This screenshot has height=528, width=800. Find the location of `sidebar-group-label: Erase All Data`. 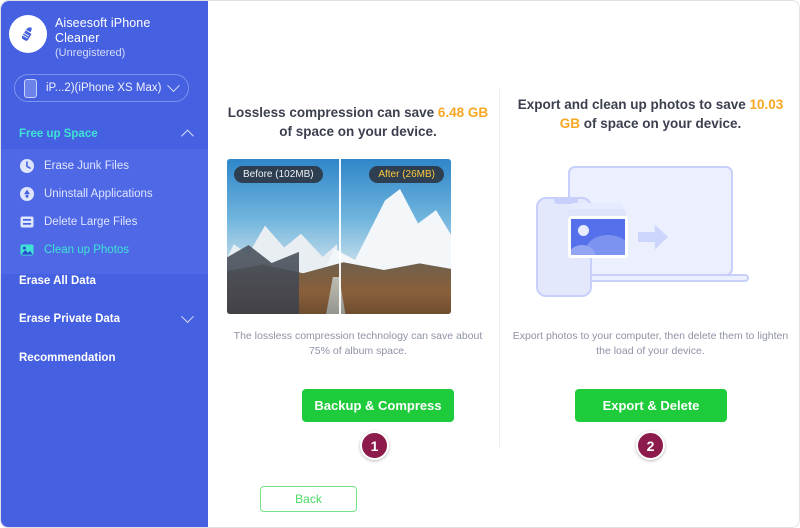

sidebar-group-label: Erase All Data is located at coordinates (57, 281).